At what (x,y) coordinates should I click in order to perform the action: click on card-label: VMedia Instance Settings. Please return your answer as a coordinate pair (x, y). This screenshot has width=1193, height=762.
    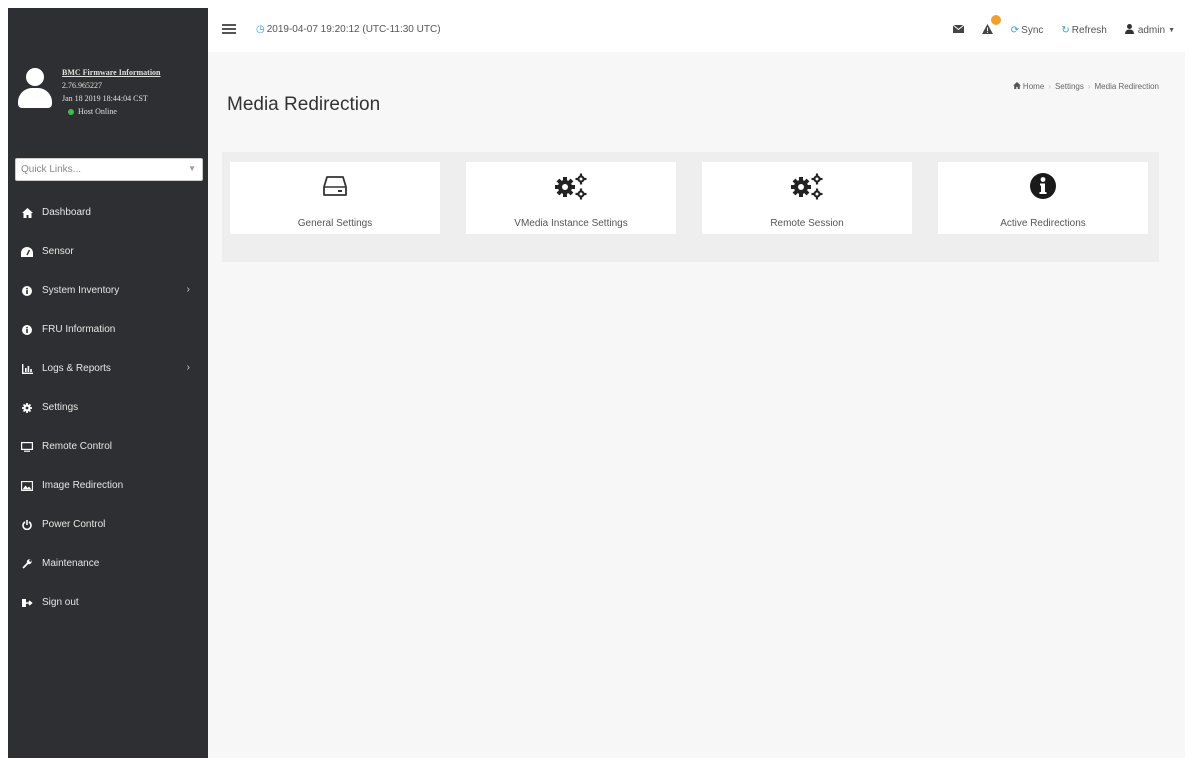
    Looking at the image, I should click on (571, 223).